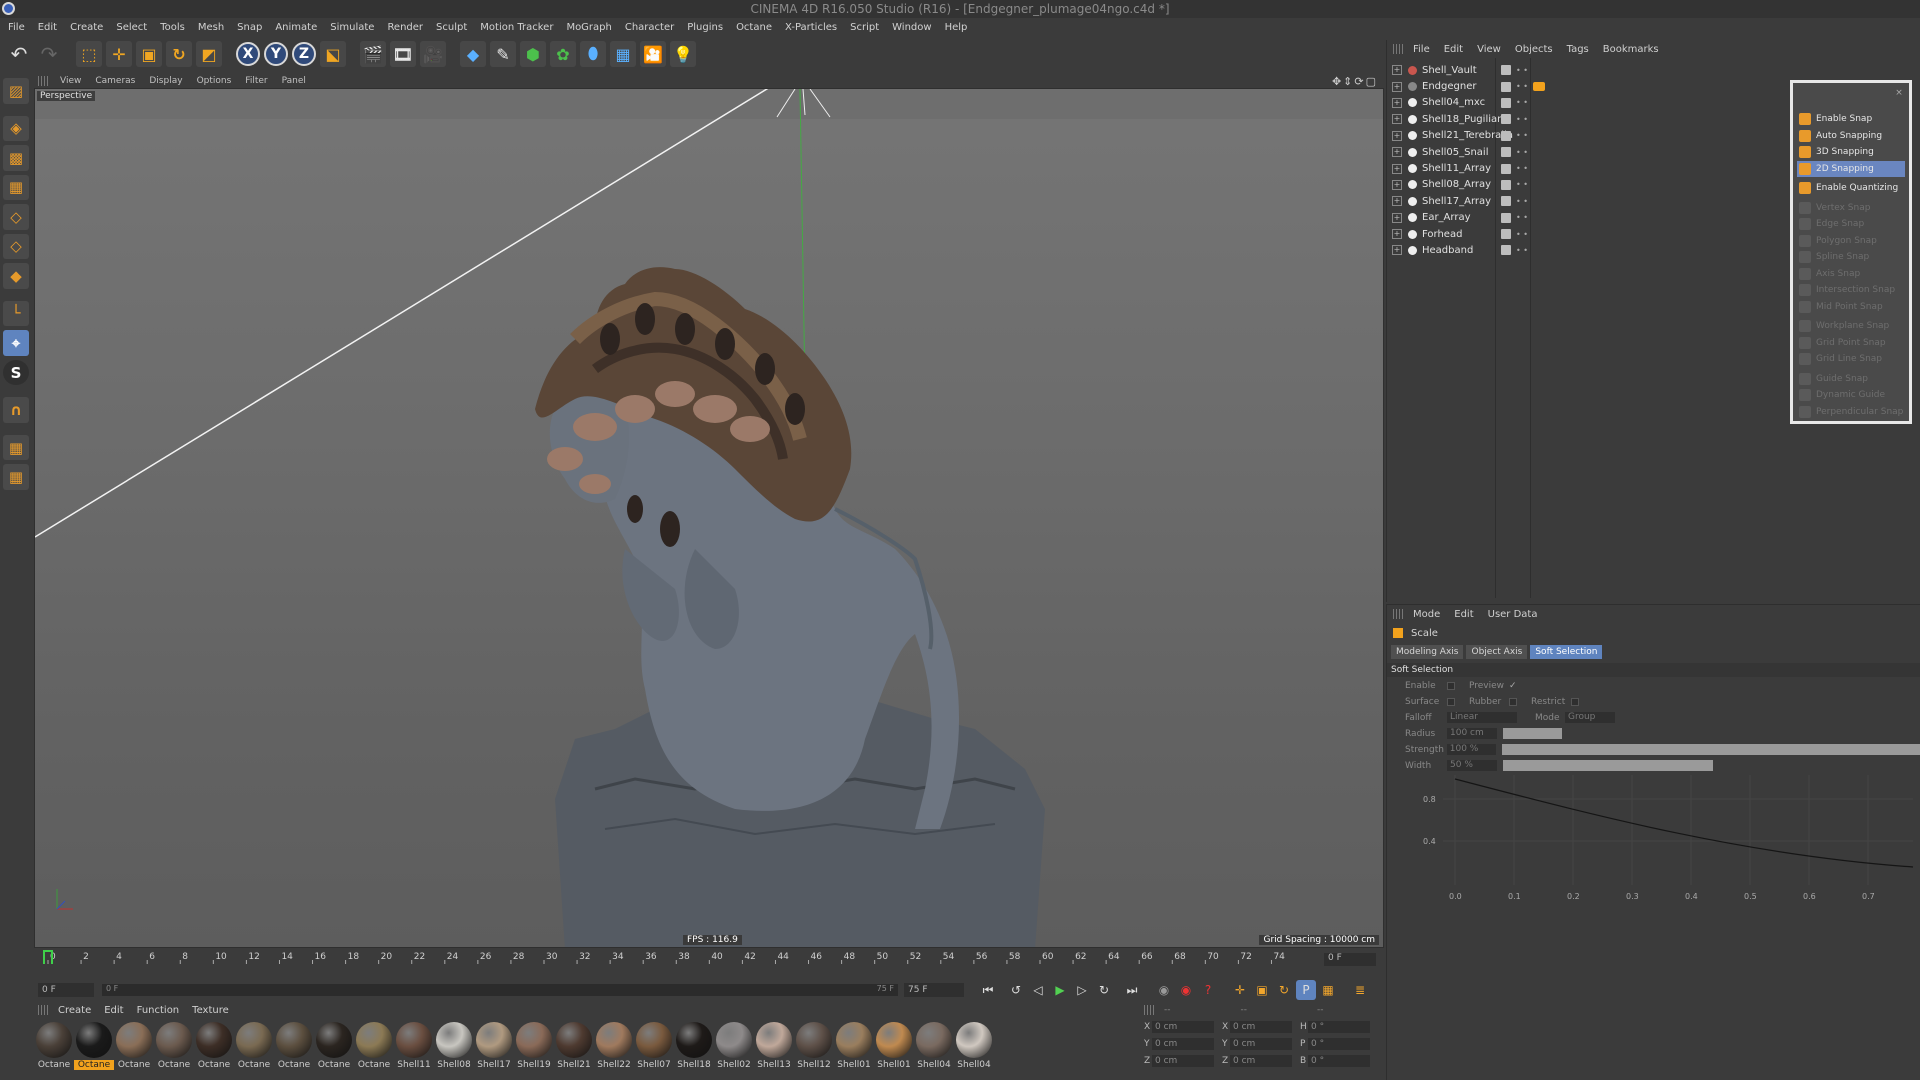  I want to click on snap-option-enable-snap: Enable Snap, so click(1851, 119).